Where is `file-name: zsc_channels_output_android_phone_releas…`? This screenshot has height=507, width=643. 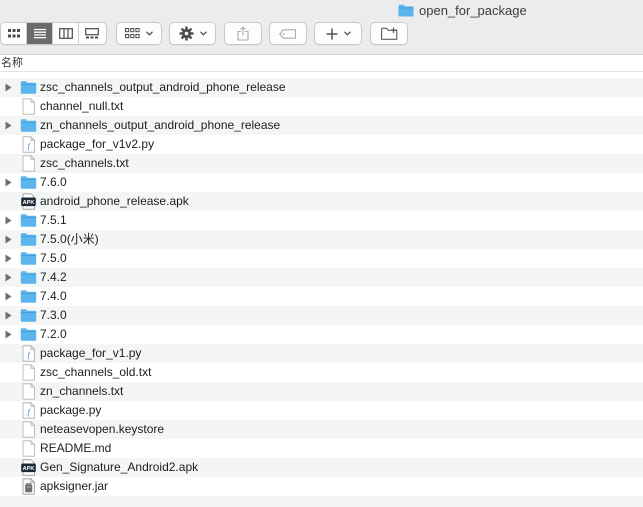
file-name: zsc_channels_output_android_phone_releas… is located at coordinates (163, 87).